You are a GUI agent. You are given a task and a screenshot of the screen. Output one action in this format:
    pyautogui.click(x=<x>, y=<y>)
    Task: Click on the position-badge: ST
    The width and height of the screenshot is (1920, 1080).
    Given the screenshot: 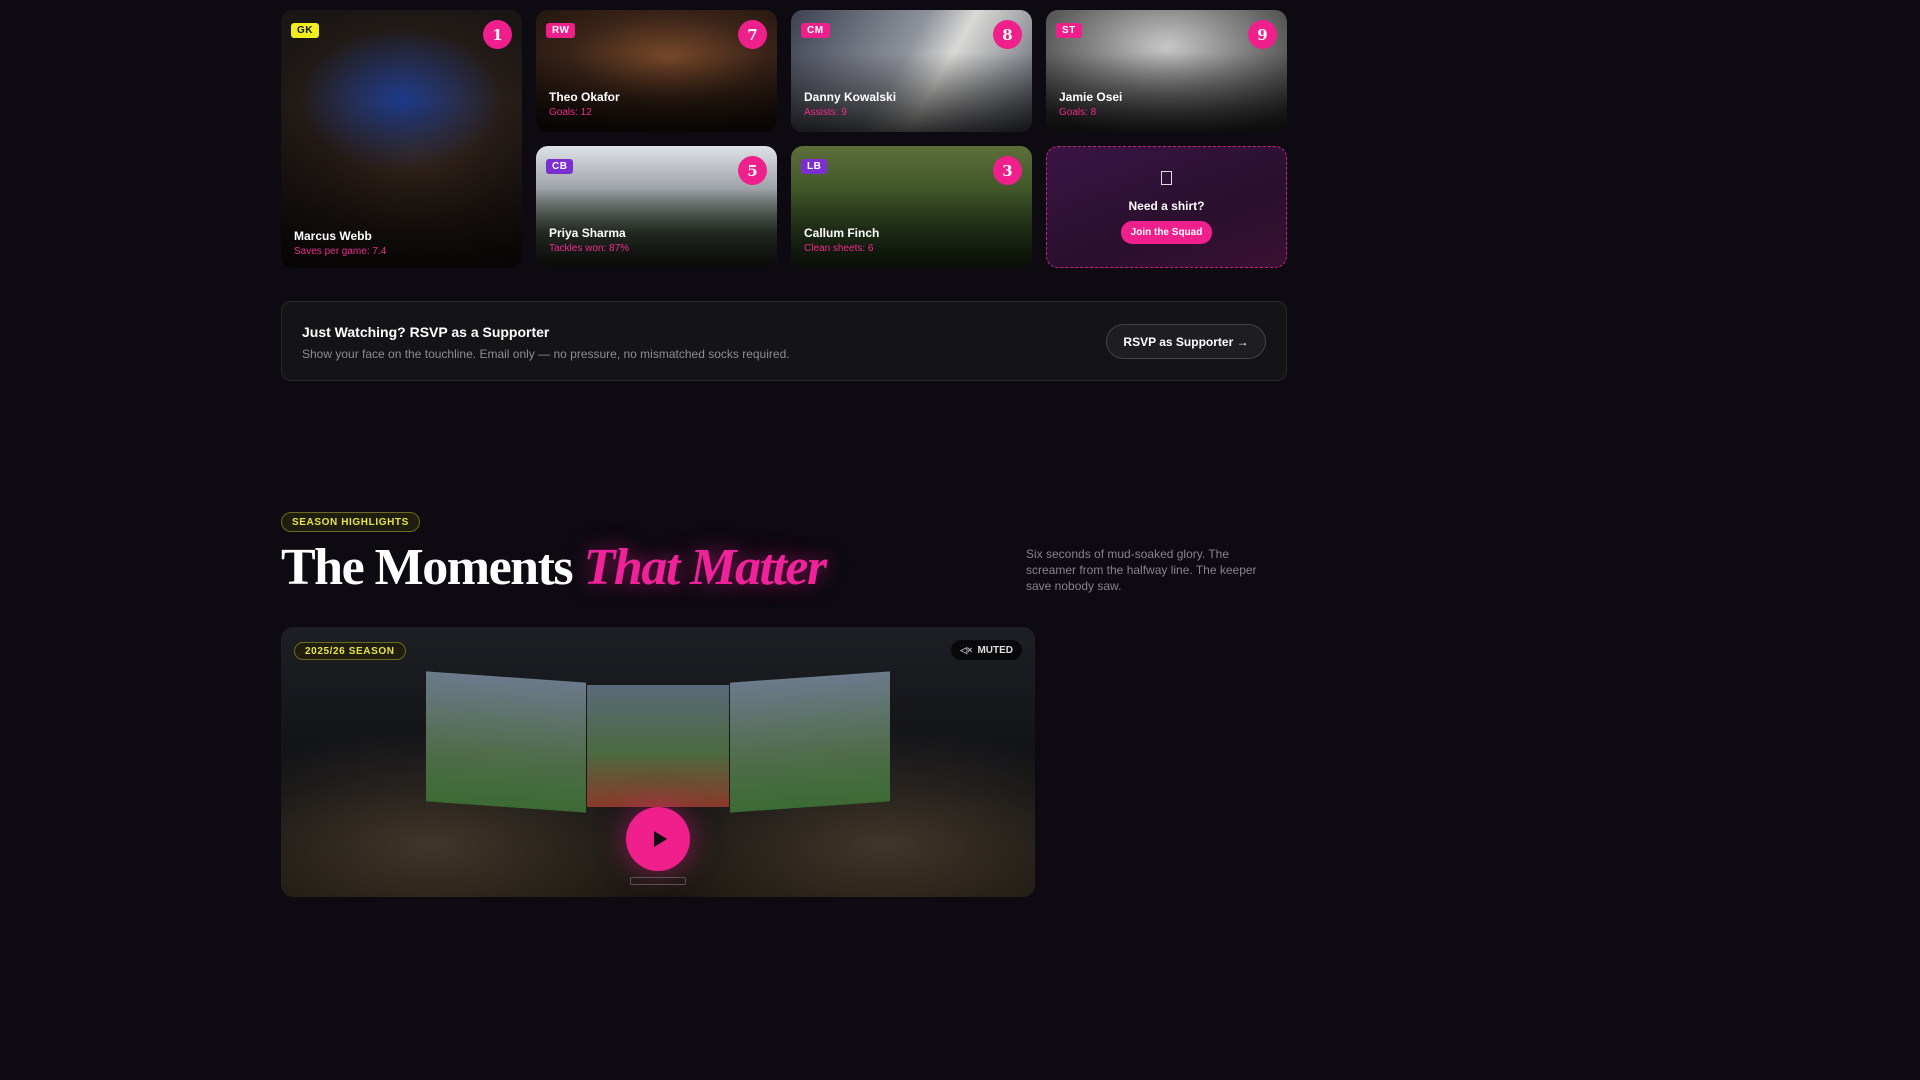 What is the action you would take?
    pyautogui.click(x=1069, y=30)
    